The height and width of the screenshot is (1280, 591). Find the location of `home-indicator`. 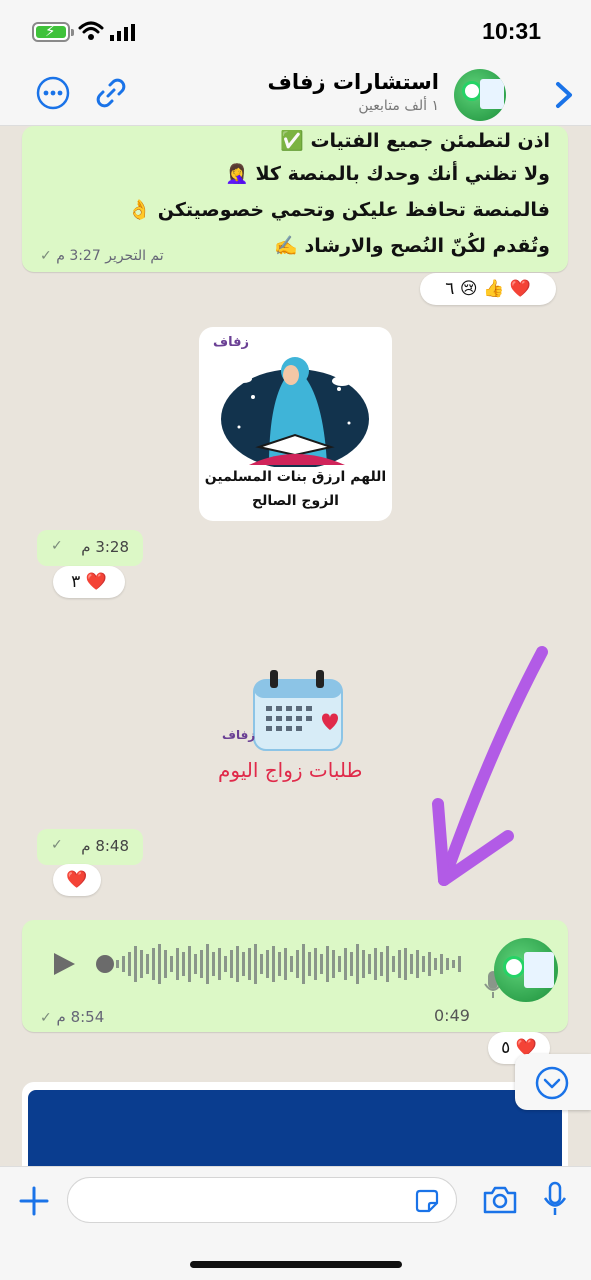

home-indicator is located at coordinates (296, 1264).